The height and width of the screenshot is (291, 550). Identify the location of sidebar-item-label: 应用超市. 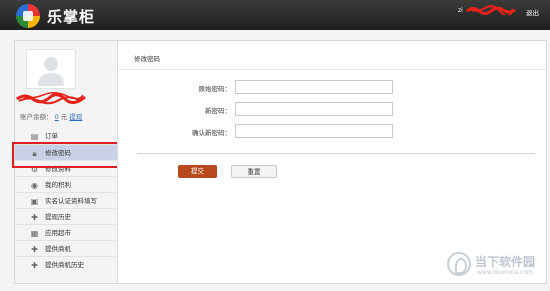
(58, 233).